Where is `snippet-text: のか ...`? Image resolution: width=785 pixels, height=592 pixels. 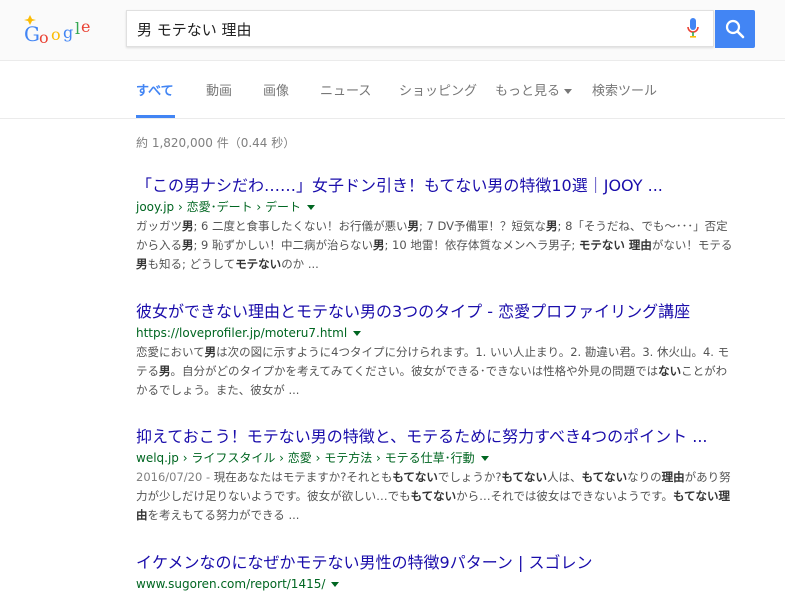 snippet-text: のか ... is located at coordinates (300, 264).